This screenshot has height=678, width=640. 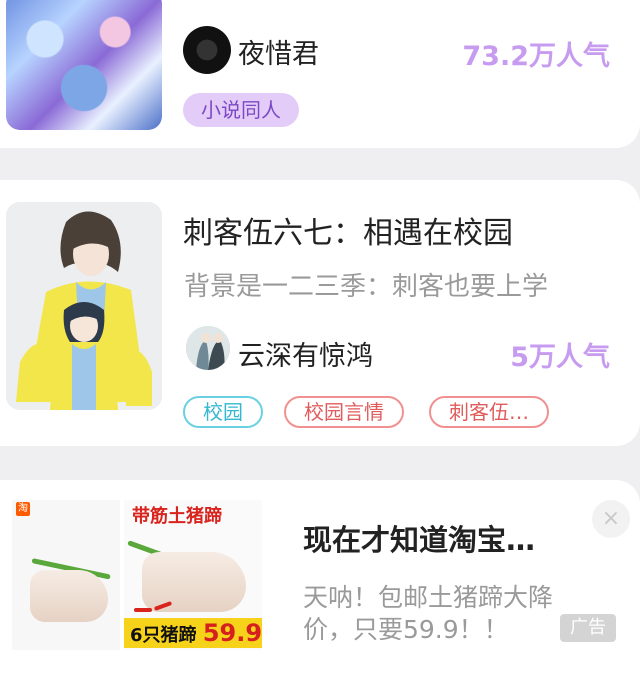 I want to click on ad-badge: 广告, so click(x=588, y=628).